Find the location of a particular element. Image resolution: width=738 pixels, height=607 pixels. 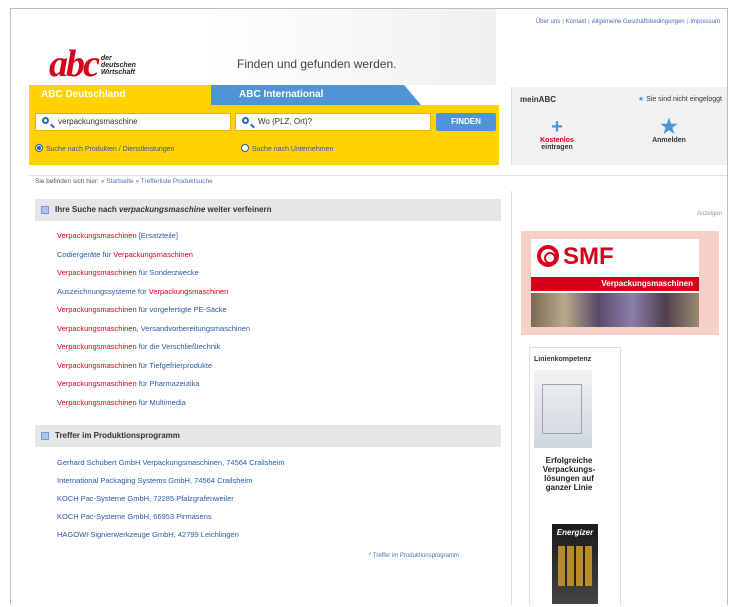

radio-unselected-icon is located at coordinates (245, 148).